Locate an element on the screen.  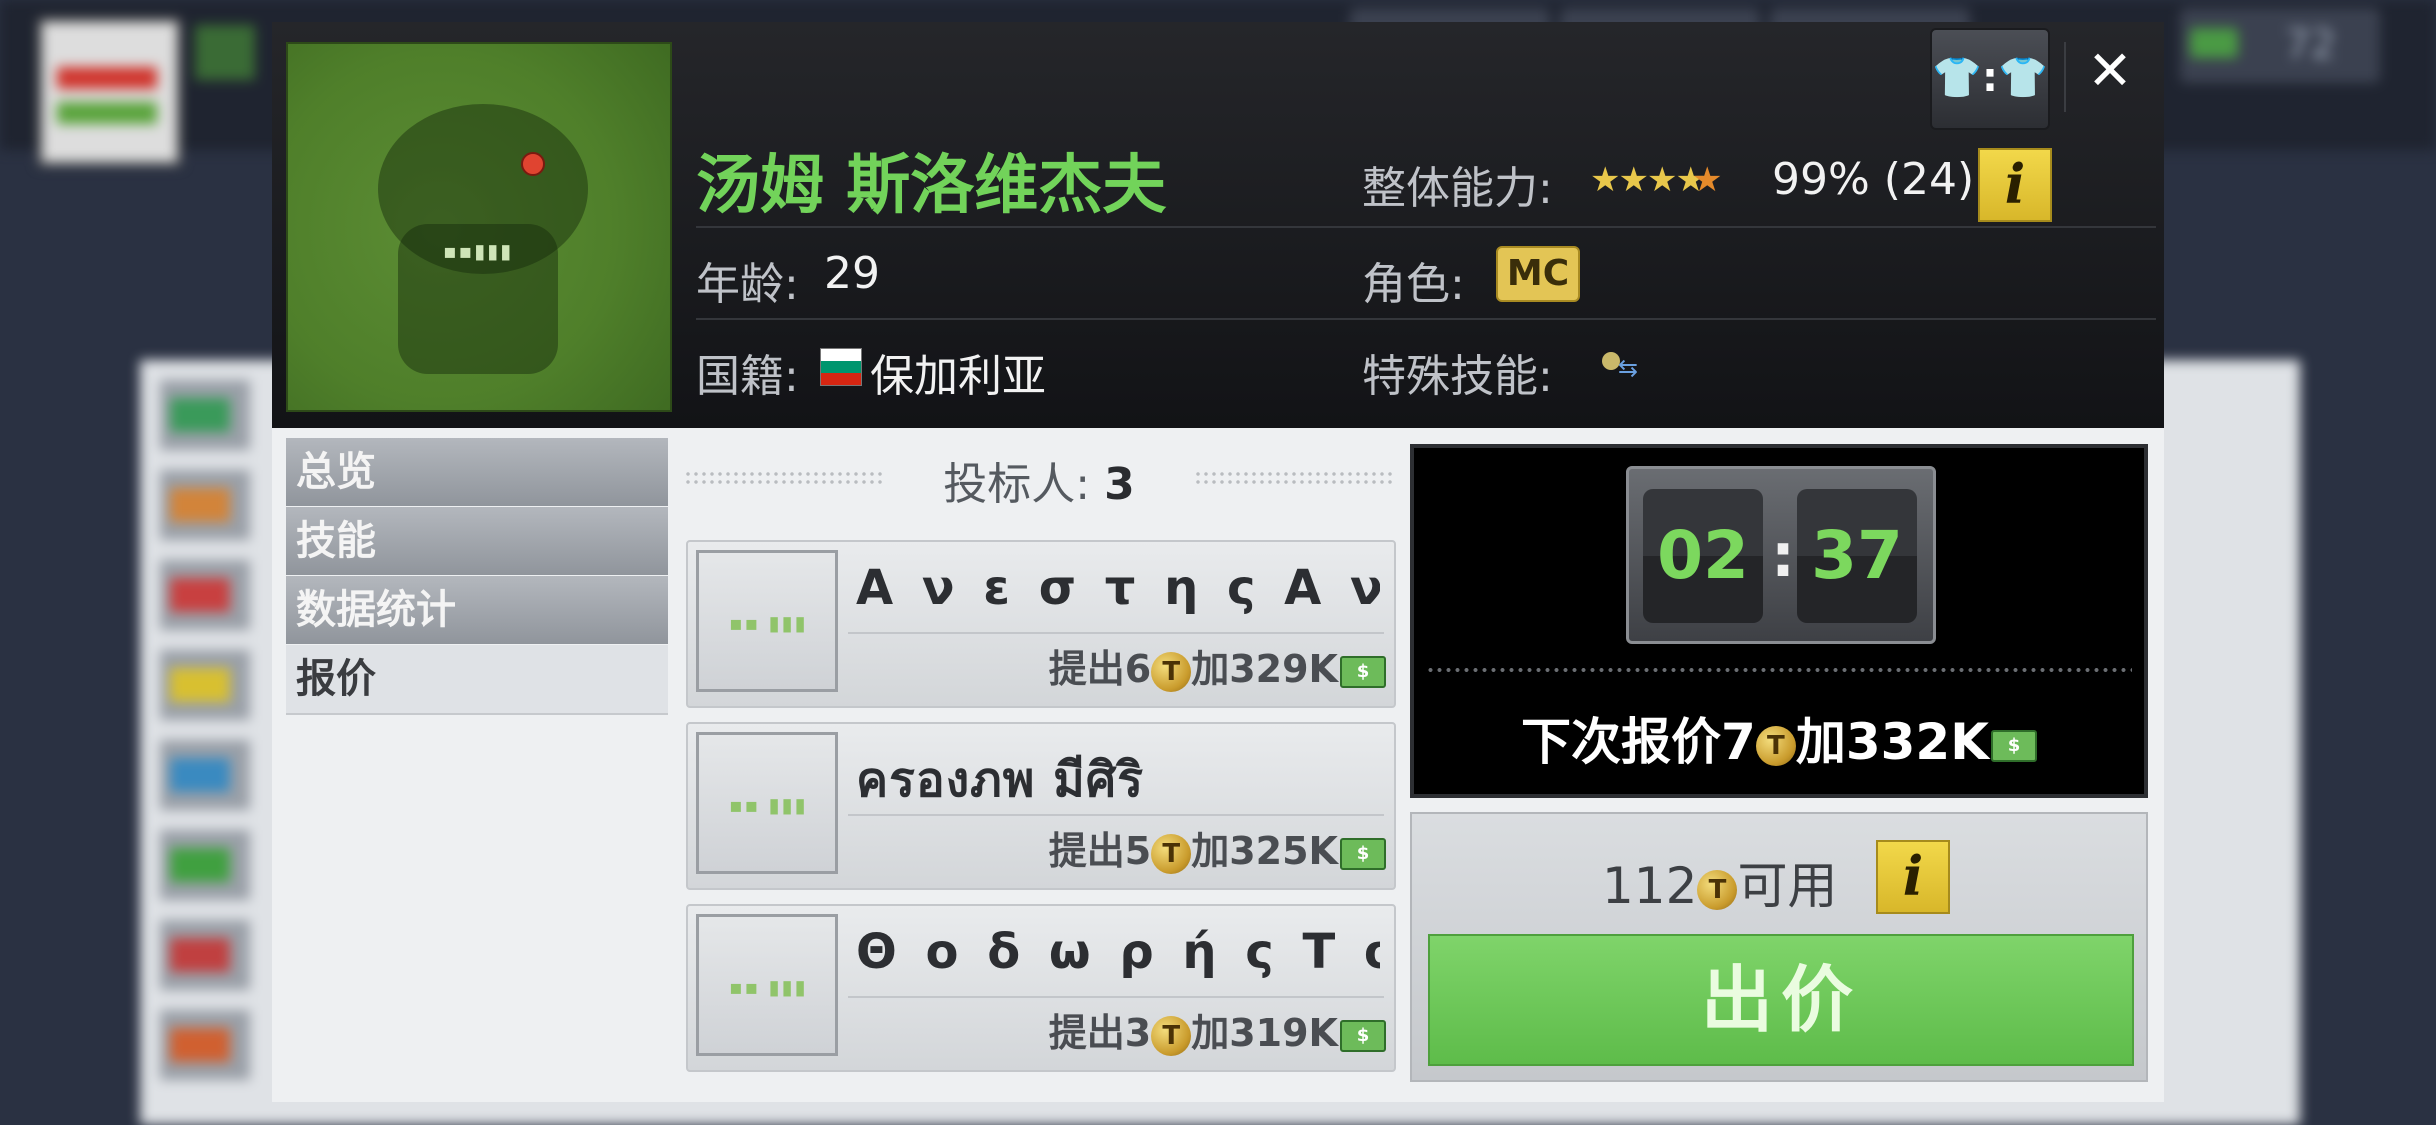
countdown-timer: 02 : 37 is located at coordinates (1781, 555).